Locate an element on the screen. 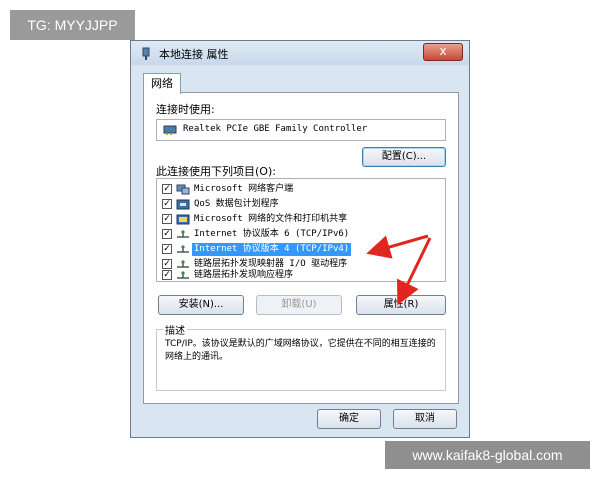 Image resolution: width=600 pixels, height=480 pixels. list-item-file-sharing: ✓ Microsoft 网络的文件和打印机共享 is located at coordinates (301, 219).